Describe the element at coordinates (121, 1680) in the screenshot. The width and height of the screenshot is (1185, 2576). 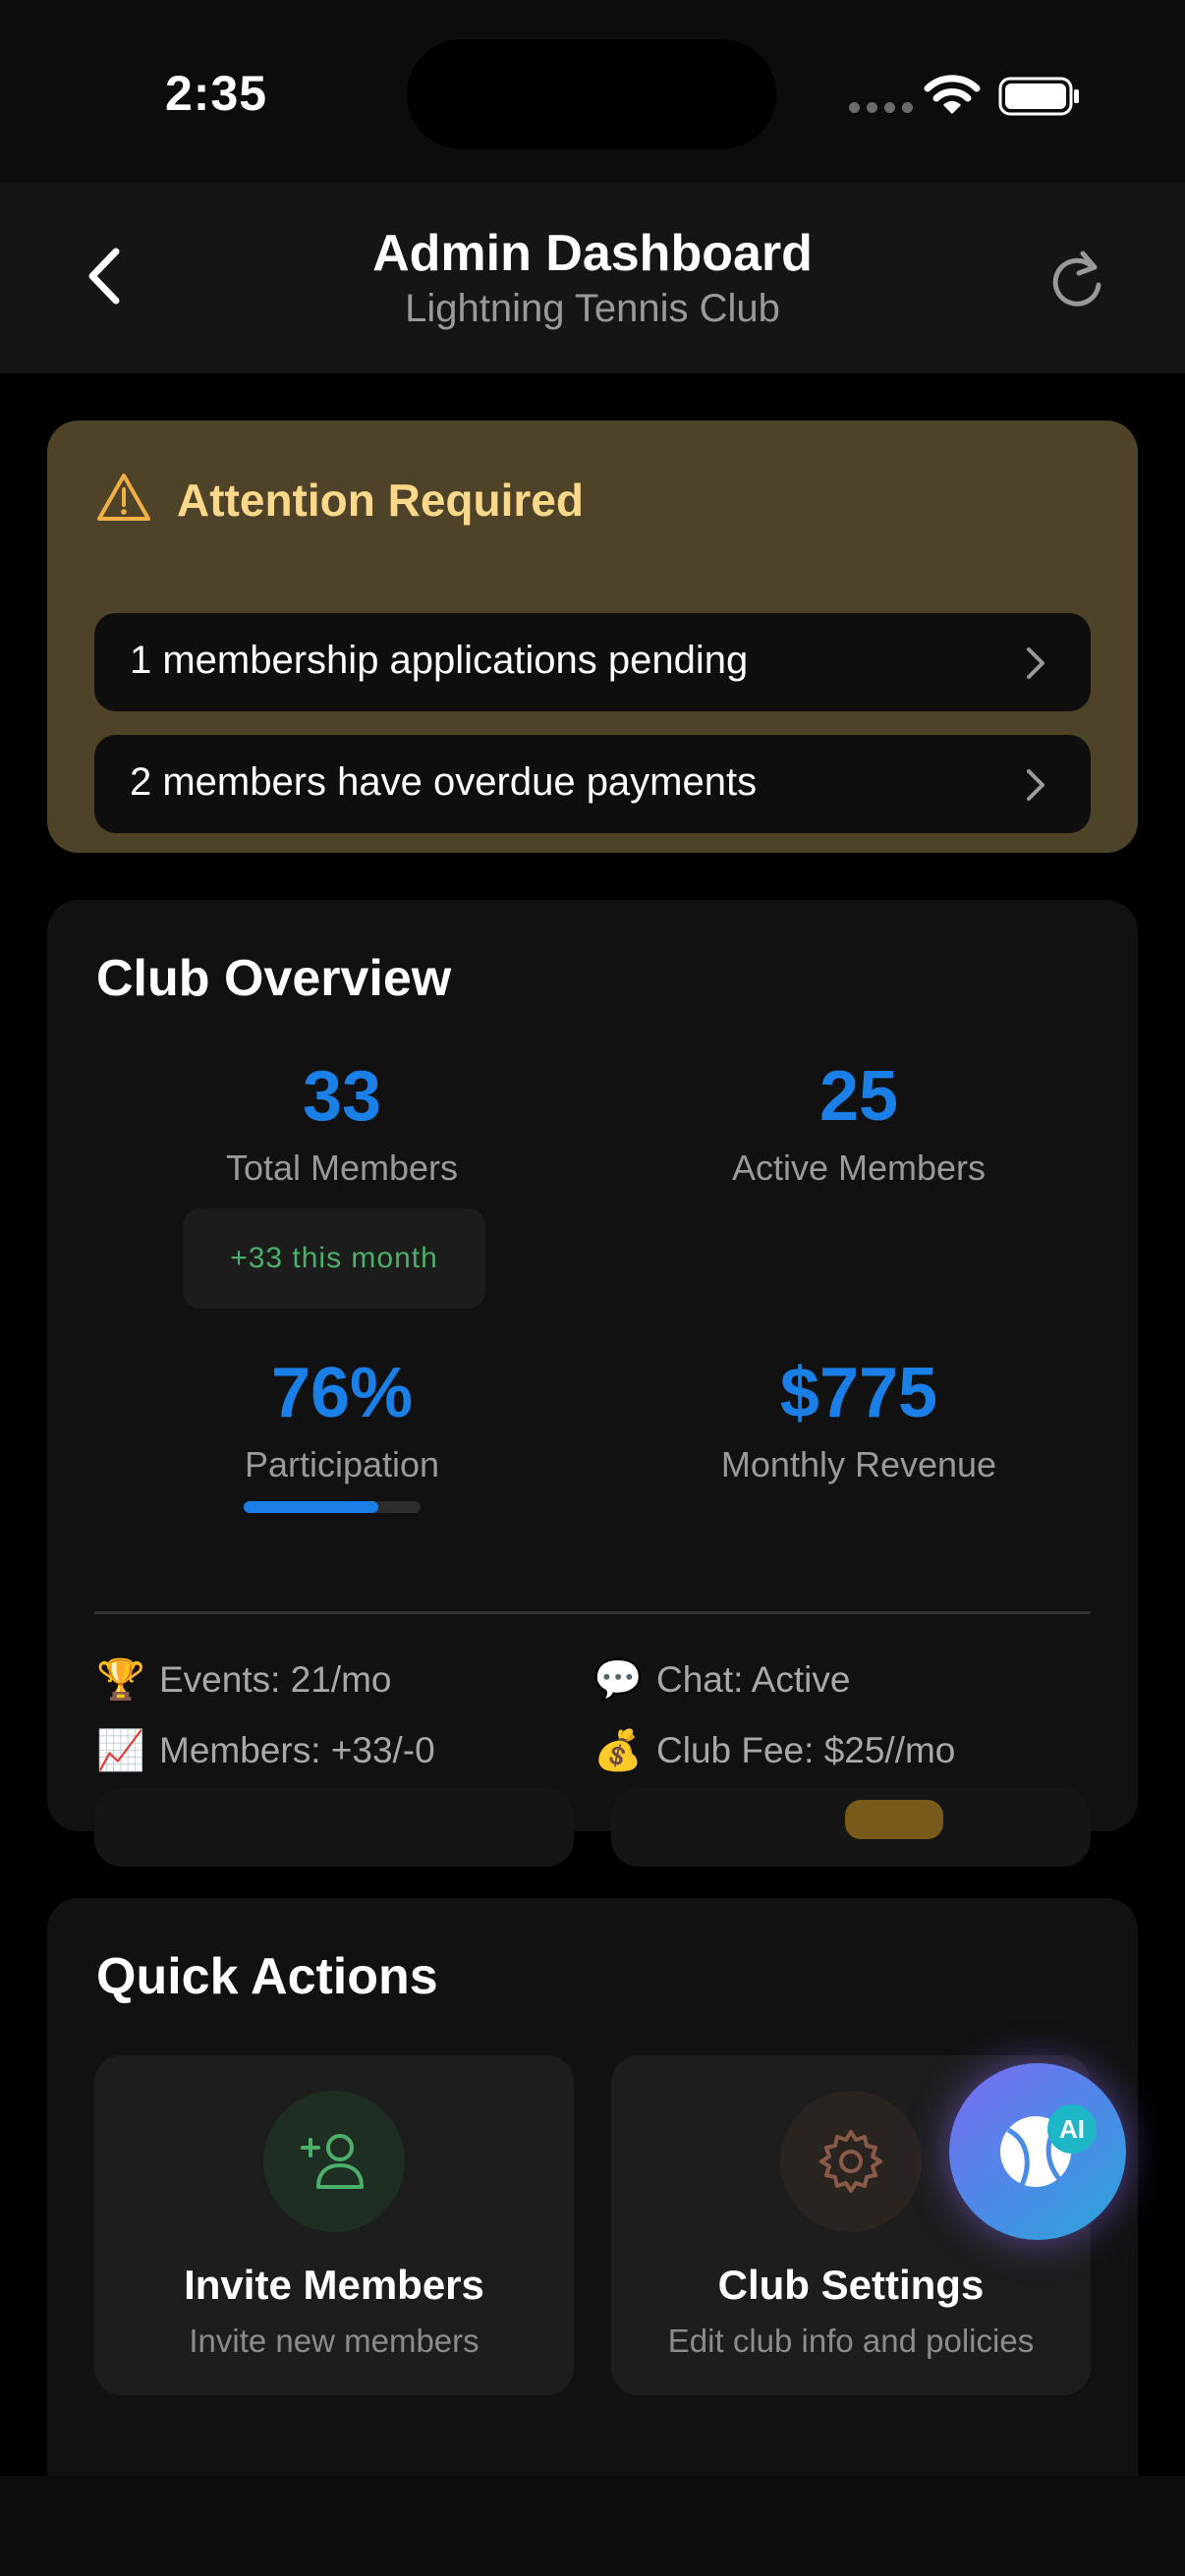
I see `trophy-icon: 🏆` at that location.